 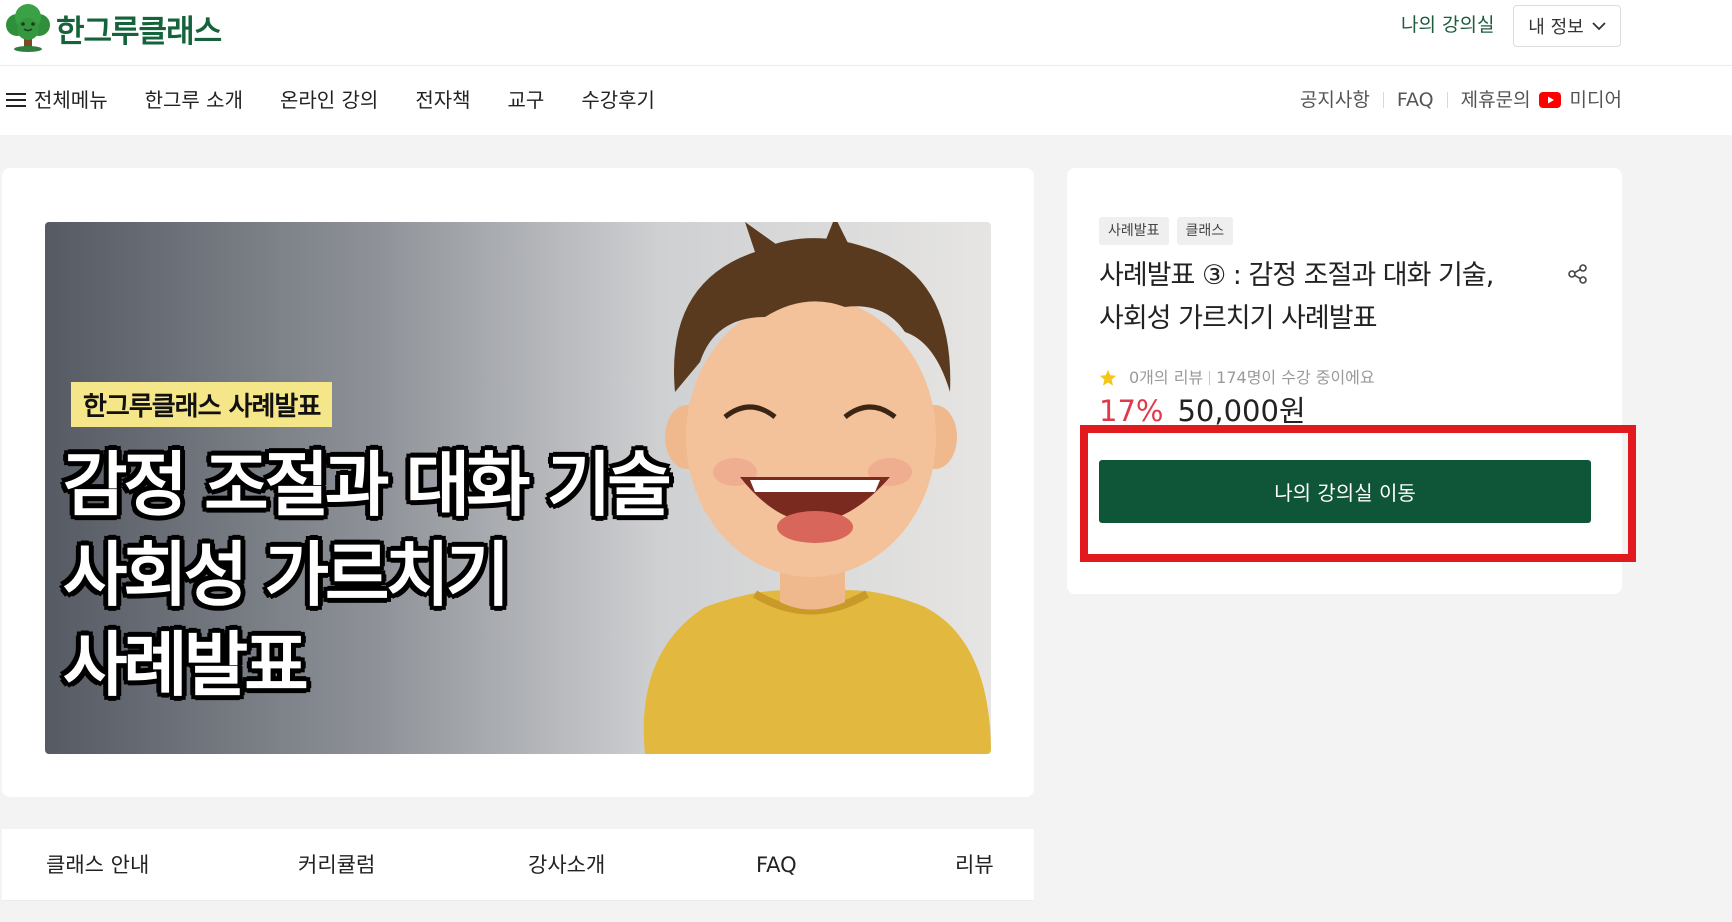 I want to click on nav-item-materials: 교구, so click(x=526, y=100).